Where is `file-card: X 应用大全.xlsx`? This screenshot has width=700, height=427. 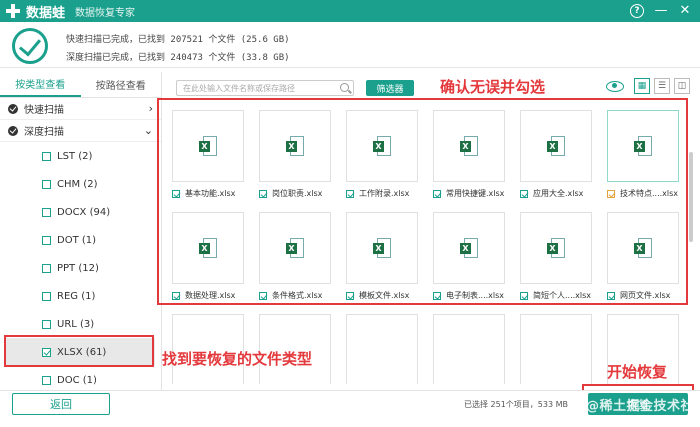 file-card: X 应用大全.xlsx is located at coordinates (556, 154).